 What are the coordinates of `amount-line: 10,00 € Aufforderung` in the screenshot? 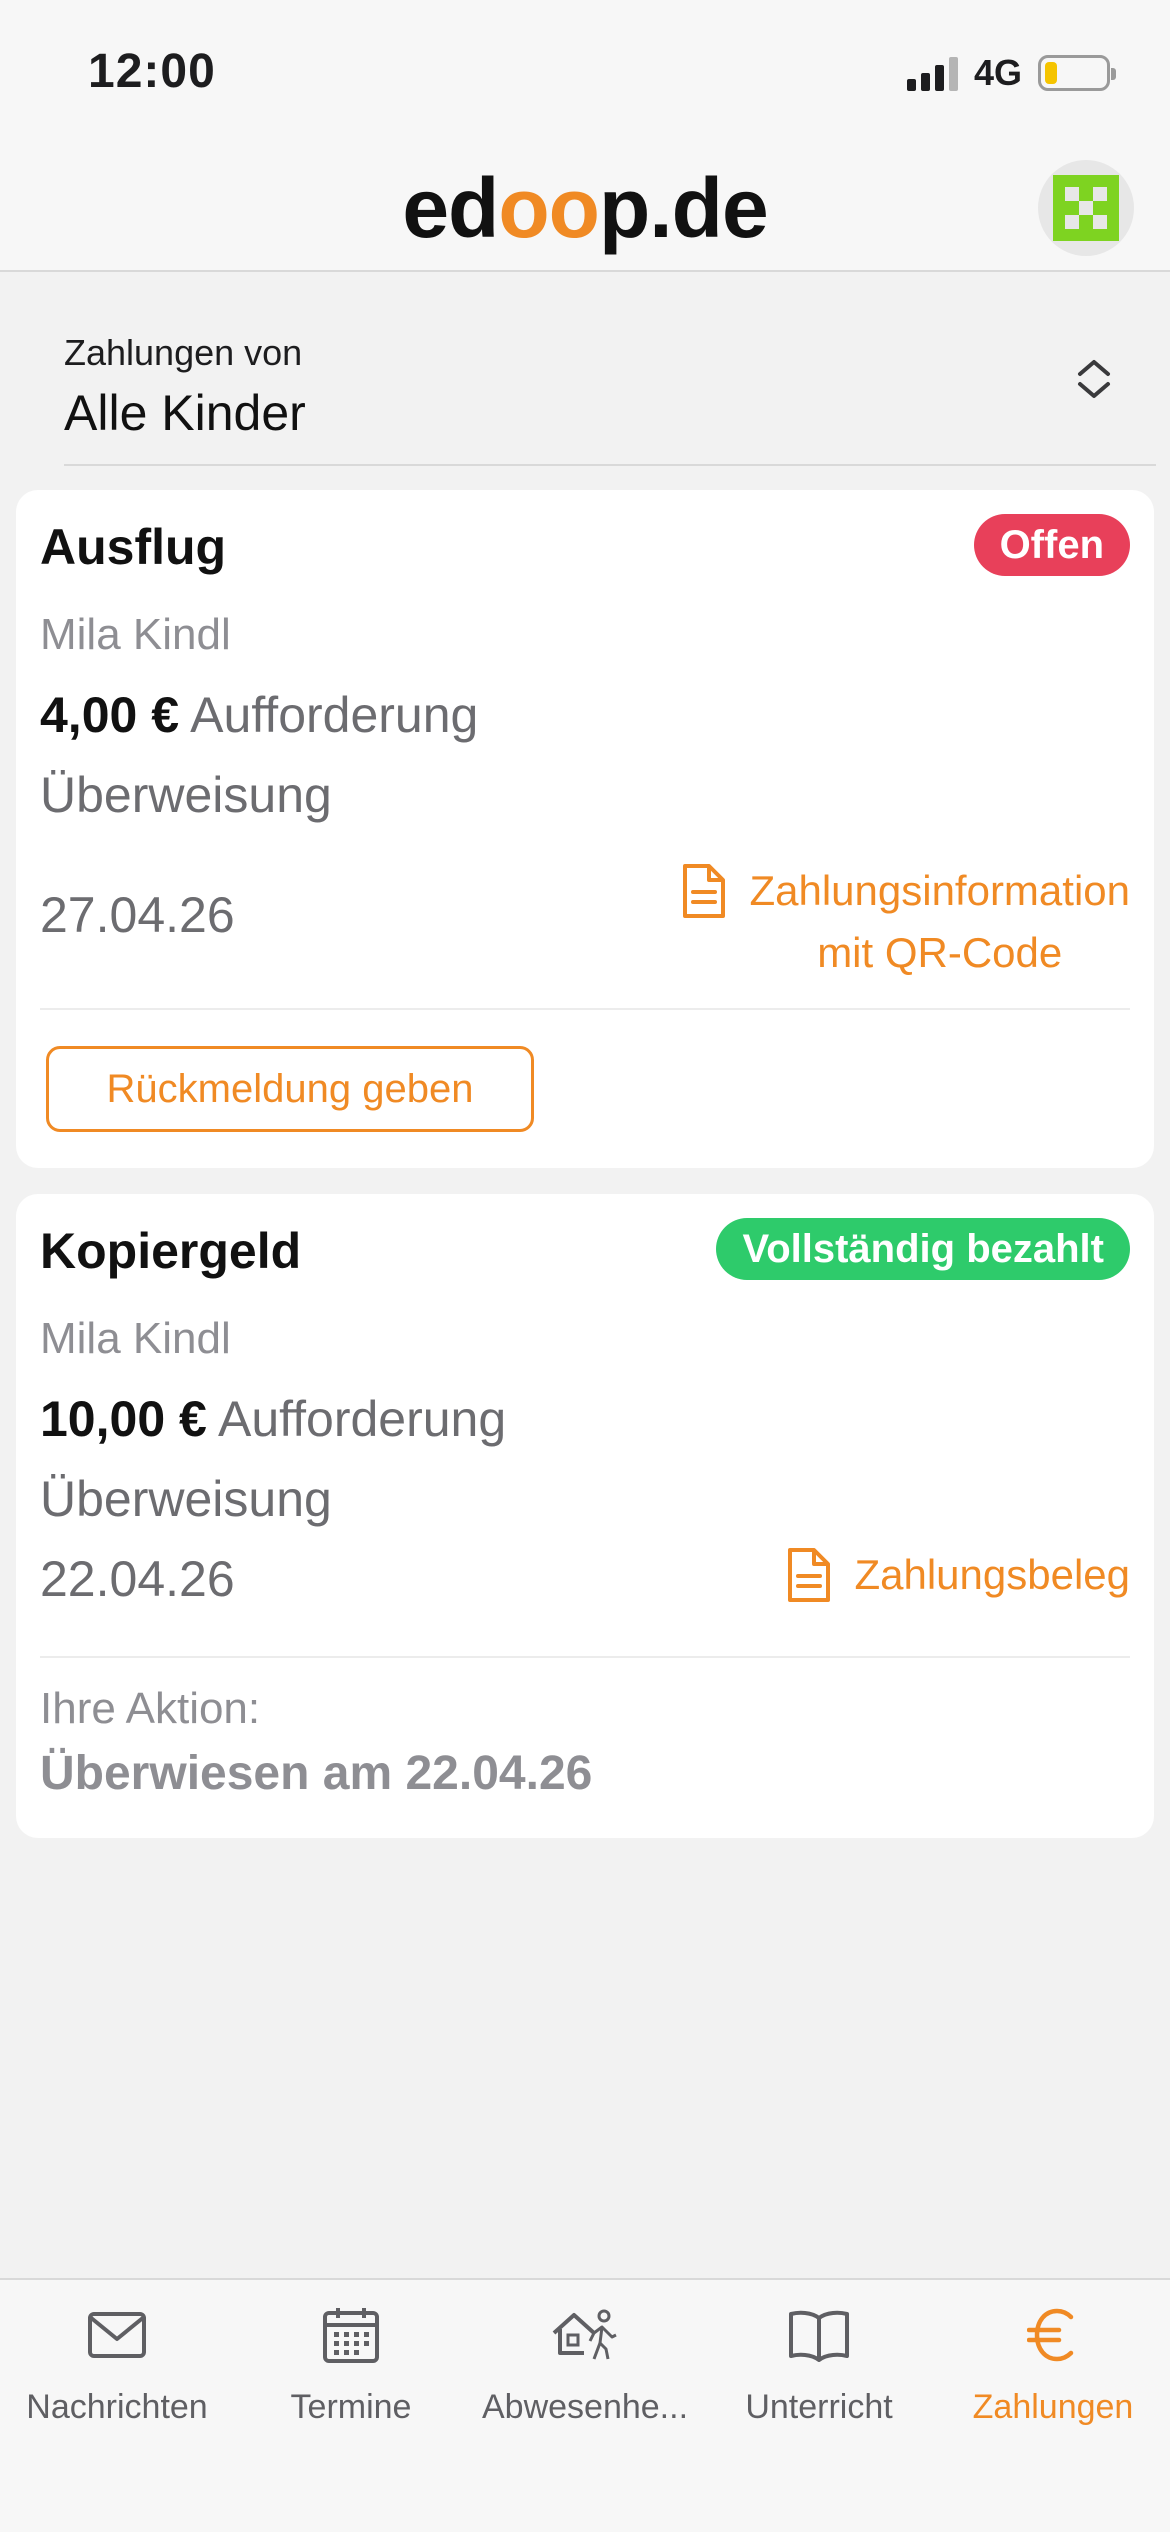 It's located at (273, 1419).